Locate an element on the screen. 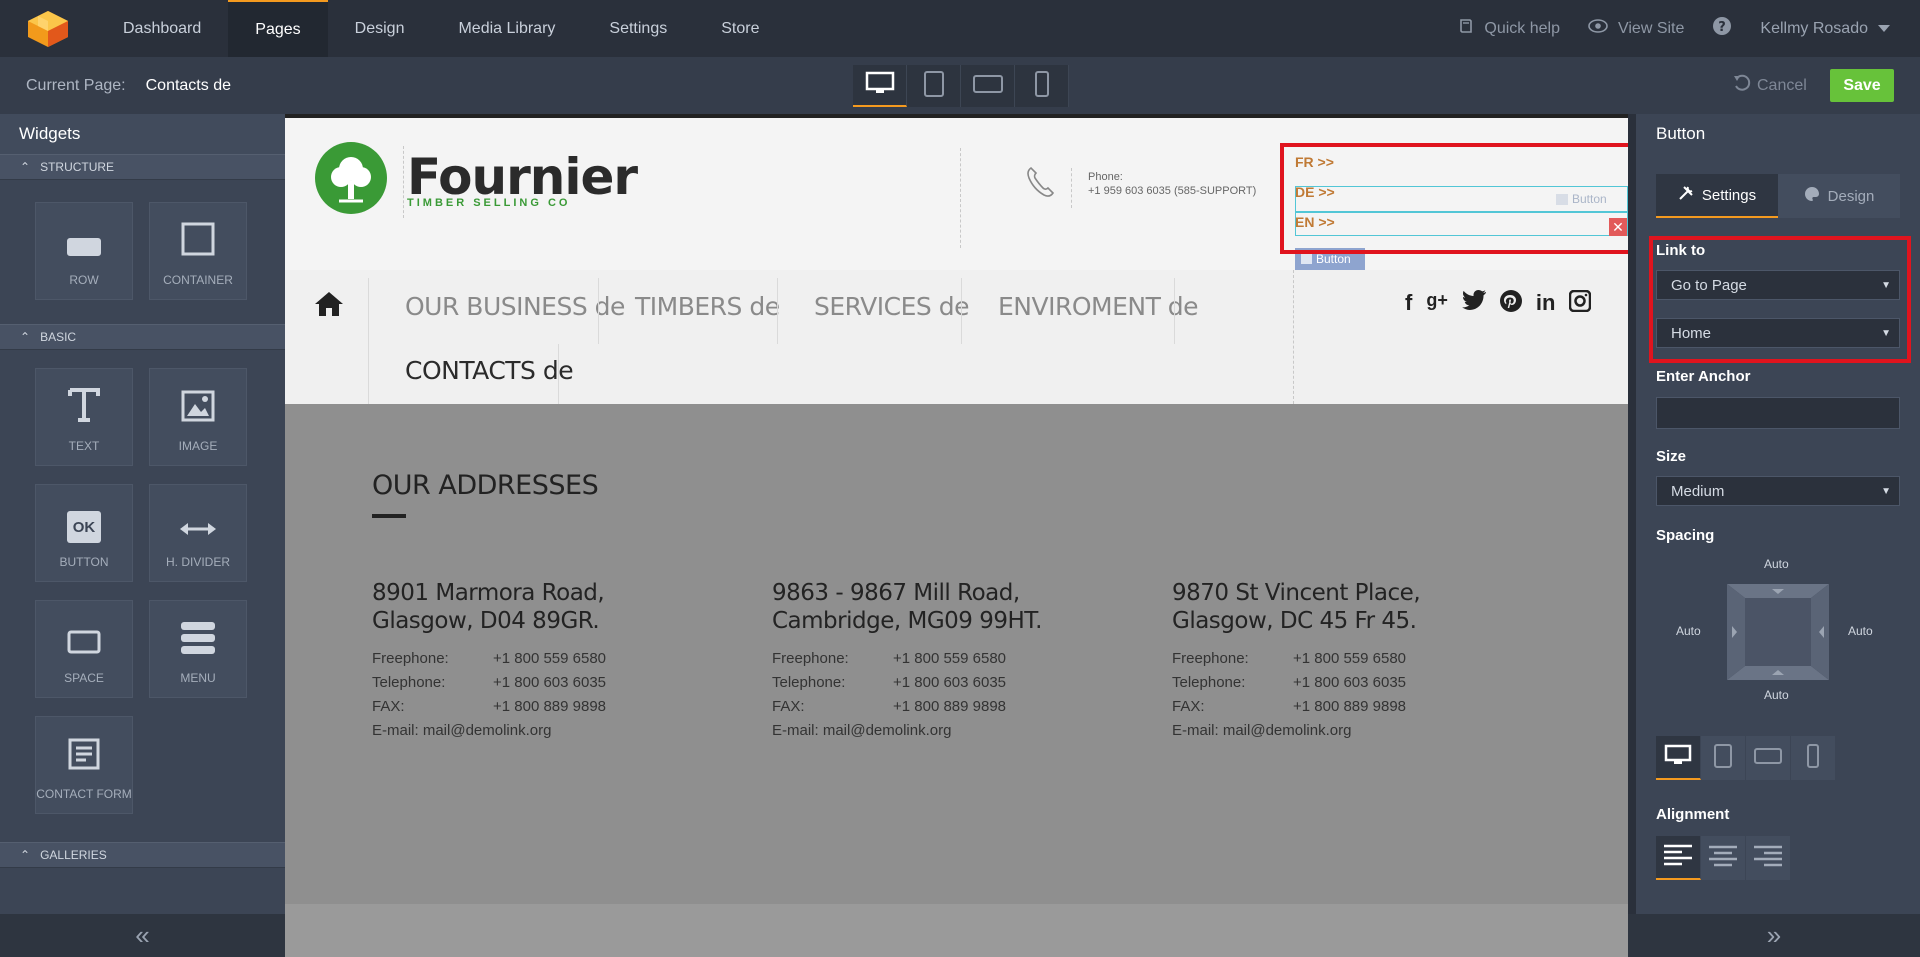 Image resolution: width=1920 pixels, height=957 pixels. menu-services: SERVICES de is located at coordinates (891, 306).